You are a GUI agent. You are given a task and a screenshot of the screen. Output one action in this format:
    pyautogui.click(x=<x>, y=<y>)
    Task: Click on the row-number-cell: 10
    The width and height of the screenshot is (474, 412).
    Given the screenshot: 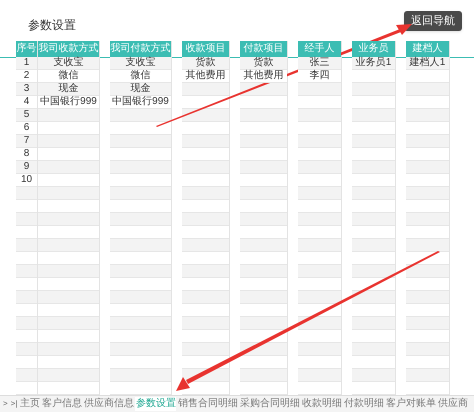 What is the action you would take?
    pyautogui.click(x=26, y=180)
    